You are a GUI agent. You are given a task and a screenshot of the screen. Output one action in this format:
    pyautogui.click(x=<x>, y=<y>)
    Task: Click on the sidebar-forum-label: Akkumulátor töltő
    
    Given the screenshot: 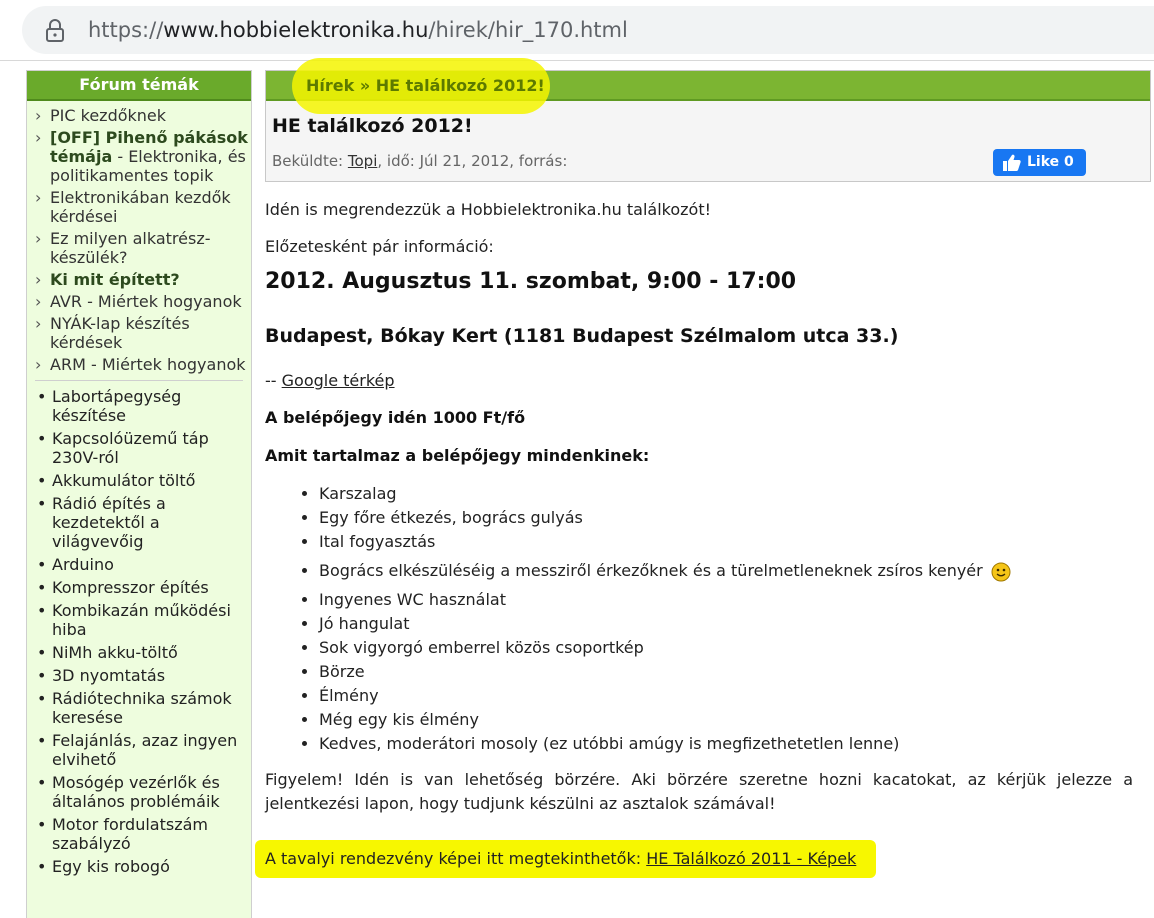 What is the action you would take?
    pyautogui.click(x=124, y=480)
    